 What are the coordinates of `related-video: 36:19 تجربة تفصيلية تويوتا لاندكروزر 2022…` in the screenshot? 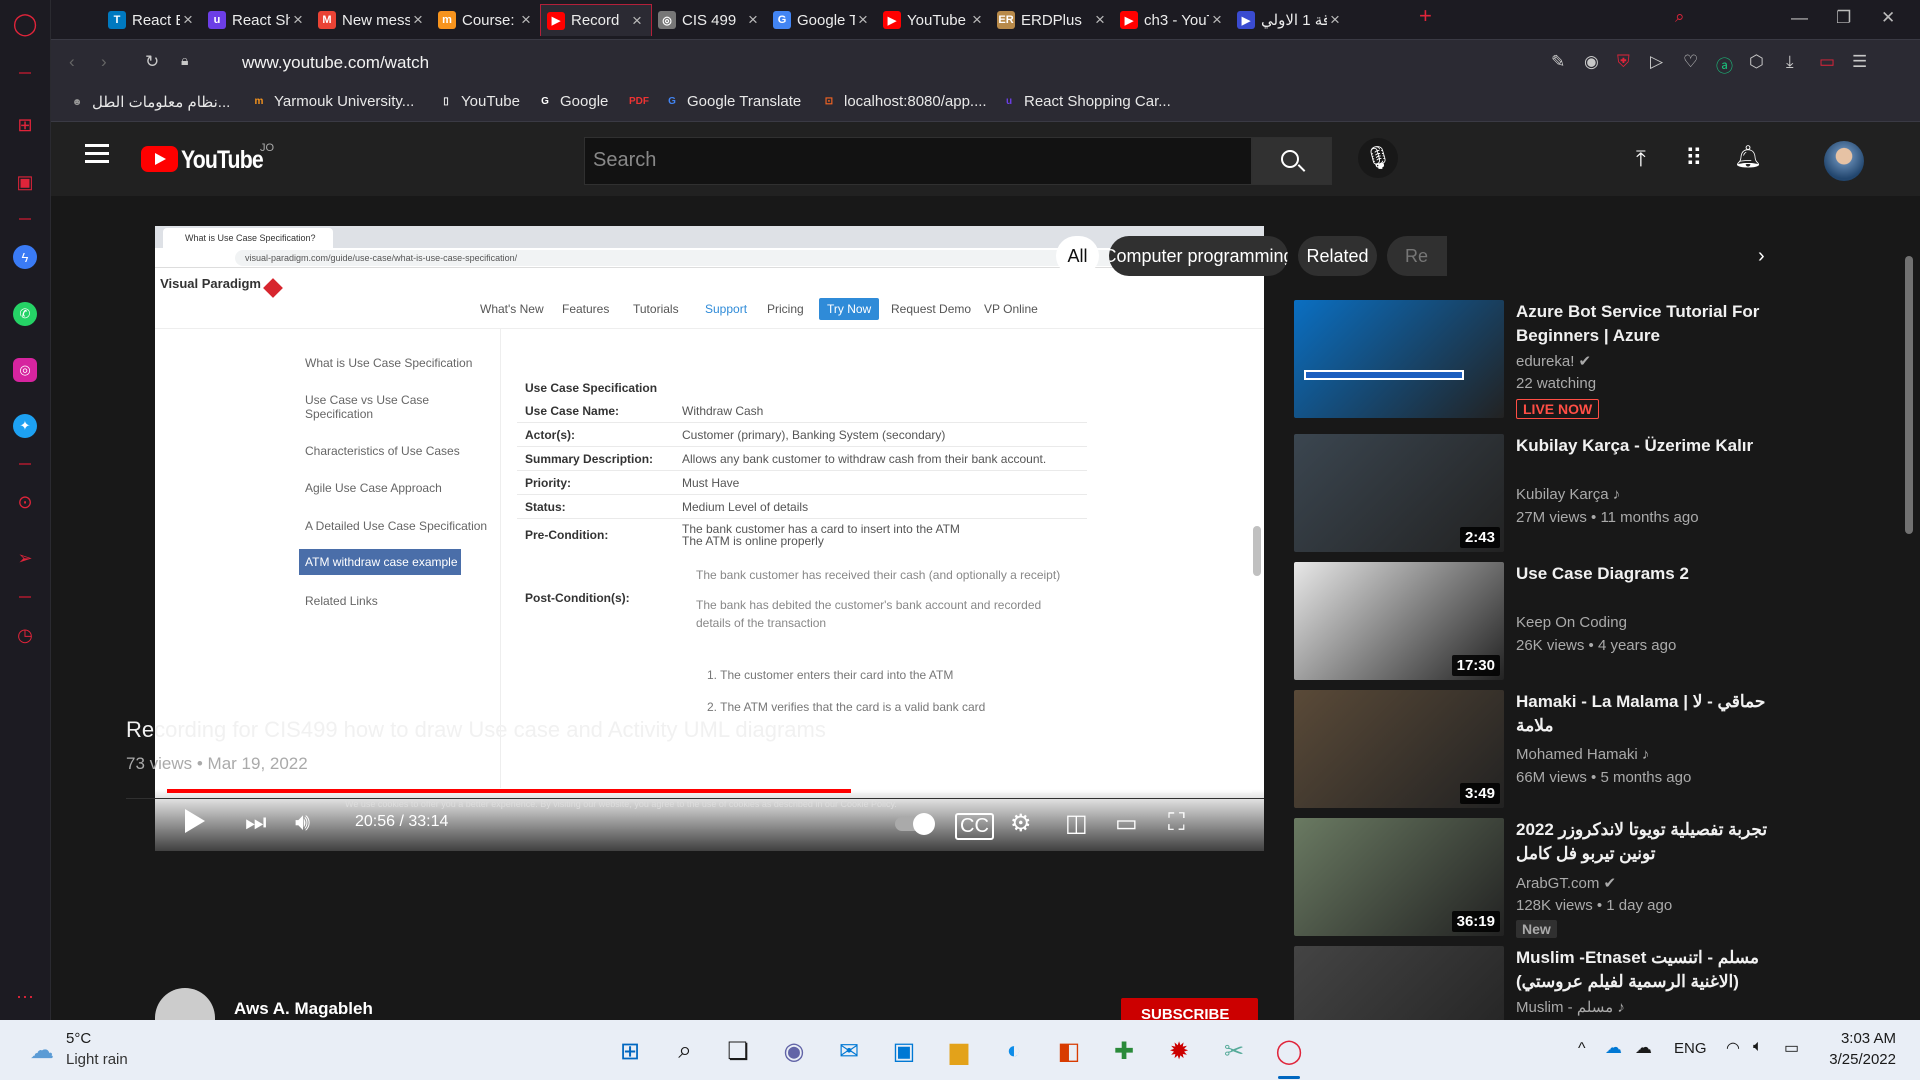 It's located at (1544, 878).